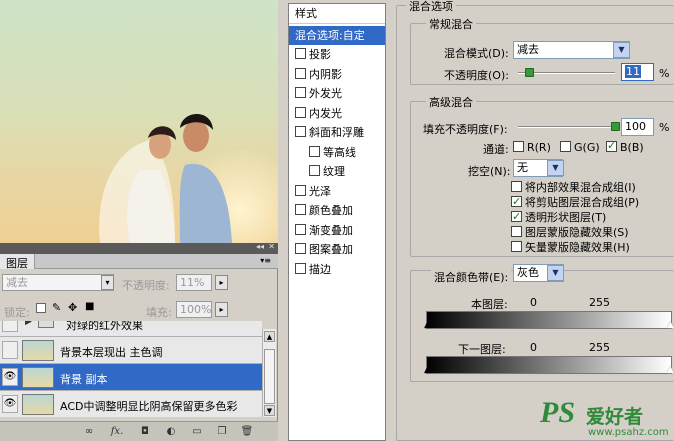 The width and height of the screenshot is (674, 441). I want to click on tab-layers: 图层, so click(17, 262).